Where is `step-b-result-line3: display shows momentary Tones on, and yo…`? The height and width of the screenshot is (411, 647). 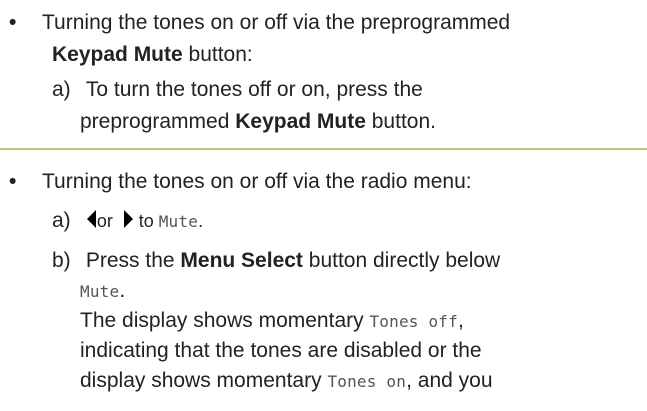 step-b-result-line3: display shows momentary Tones on, and yo… is located at coordinates (286, 381).